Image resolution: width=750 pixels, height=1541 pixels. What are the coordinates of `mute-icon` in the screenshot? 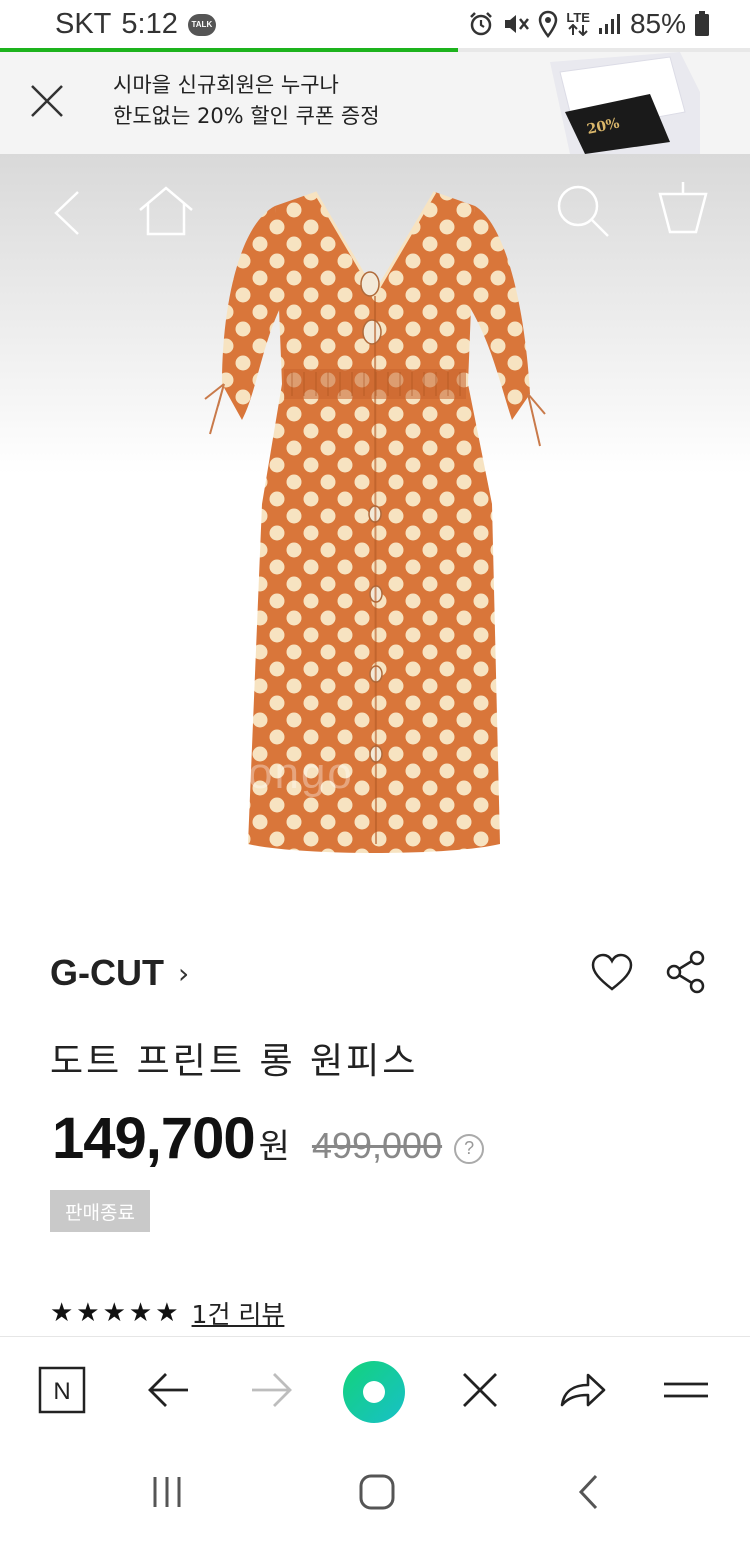 It's located at (516, 24).